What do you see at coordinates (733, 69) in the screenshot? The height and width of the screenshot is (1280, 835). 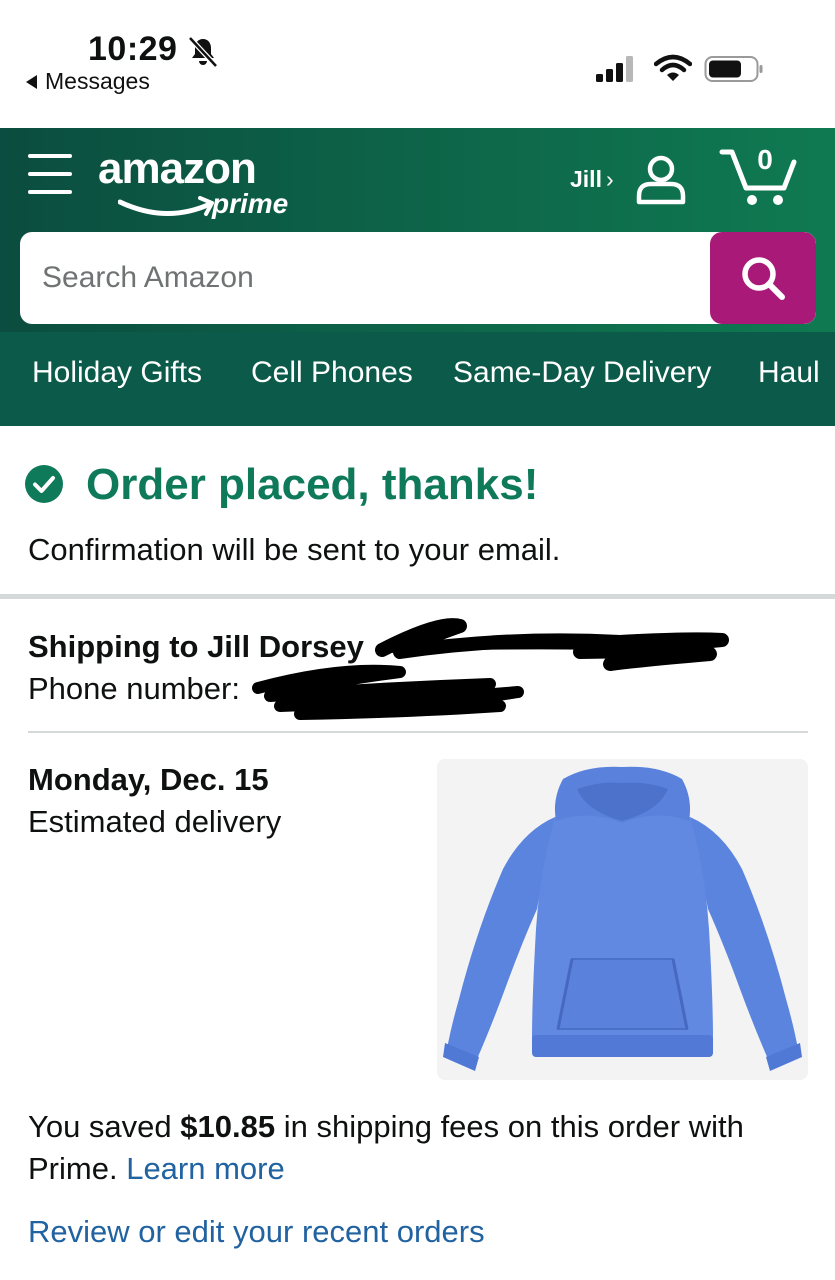 I see `battery-icon` at bounding box center [733, 69].